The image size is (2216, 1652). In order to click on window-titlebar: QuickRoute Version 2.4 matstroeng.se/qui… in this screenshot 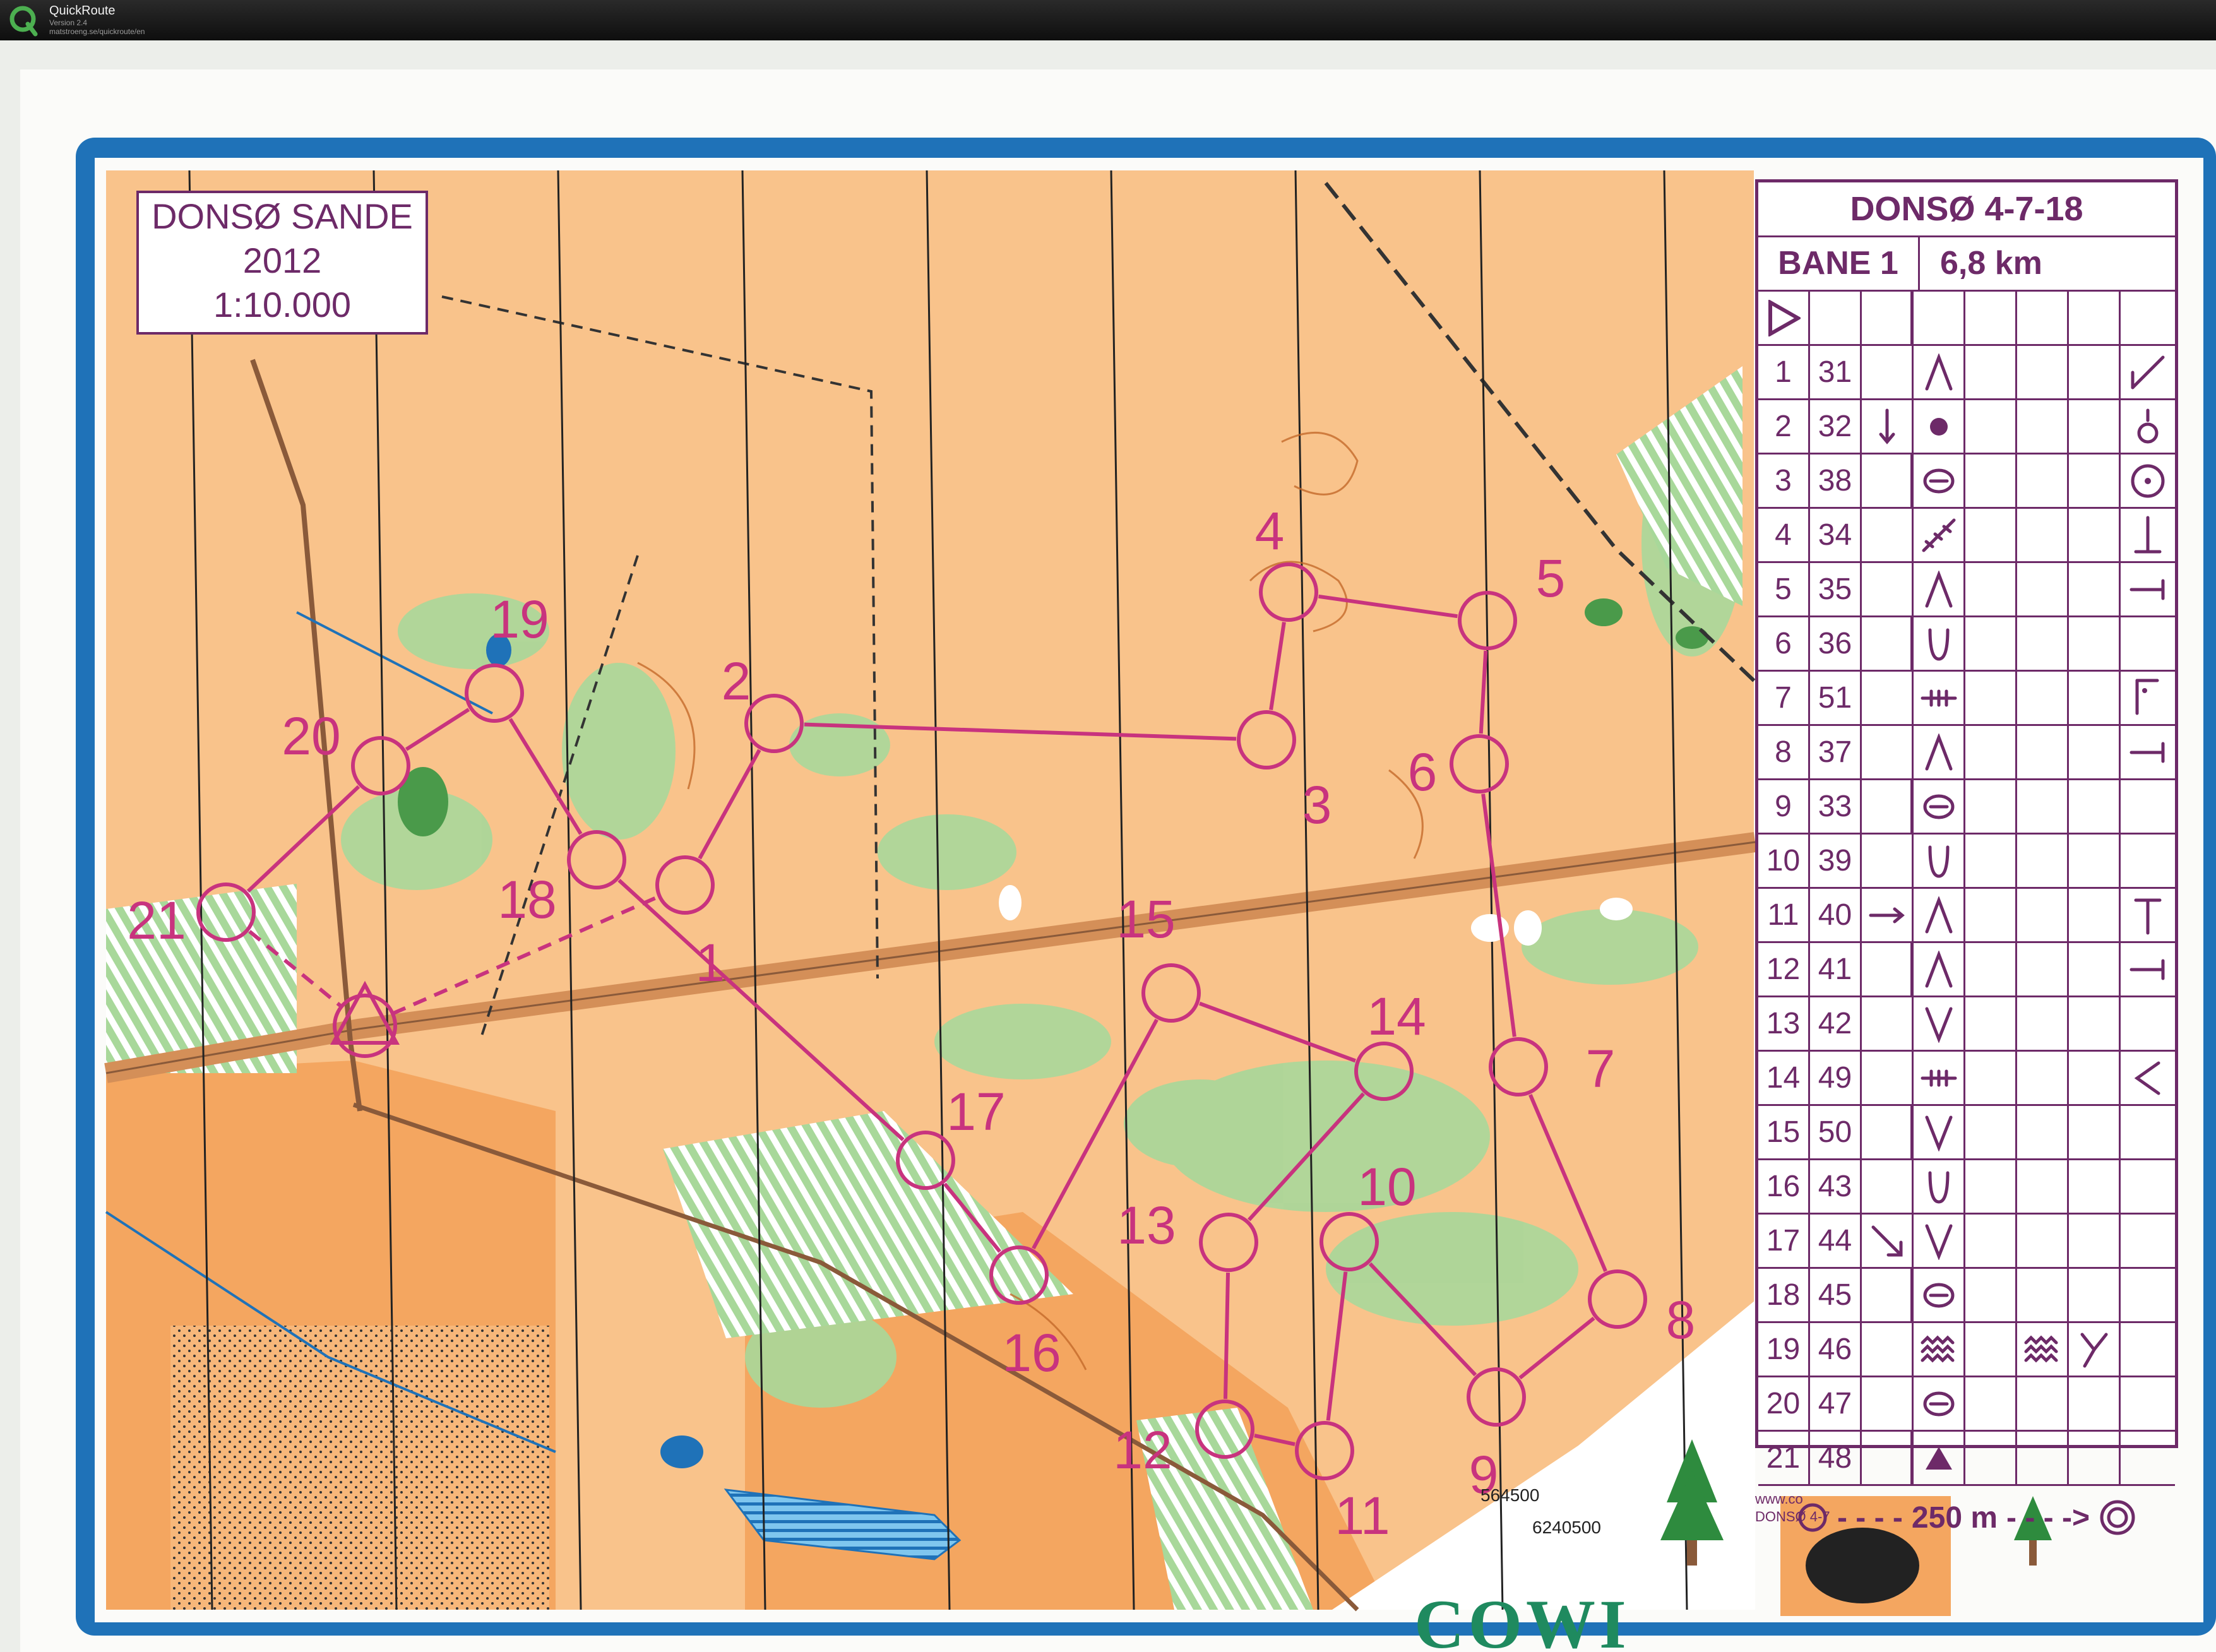, I will do `click(1108, 20)`.